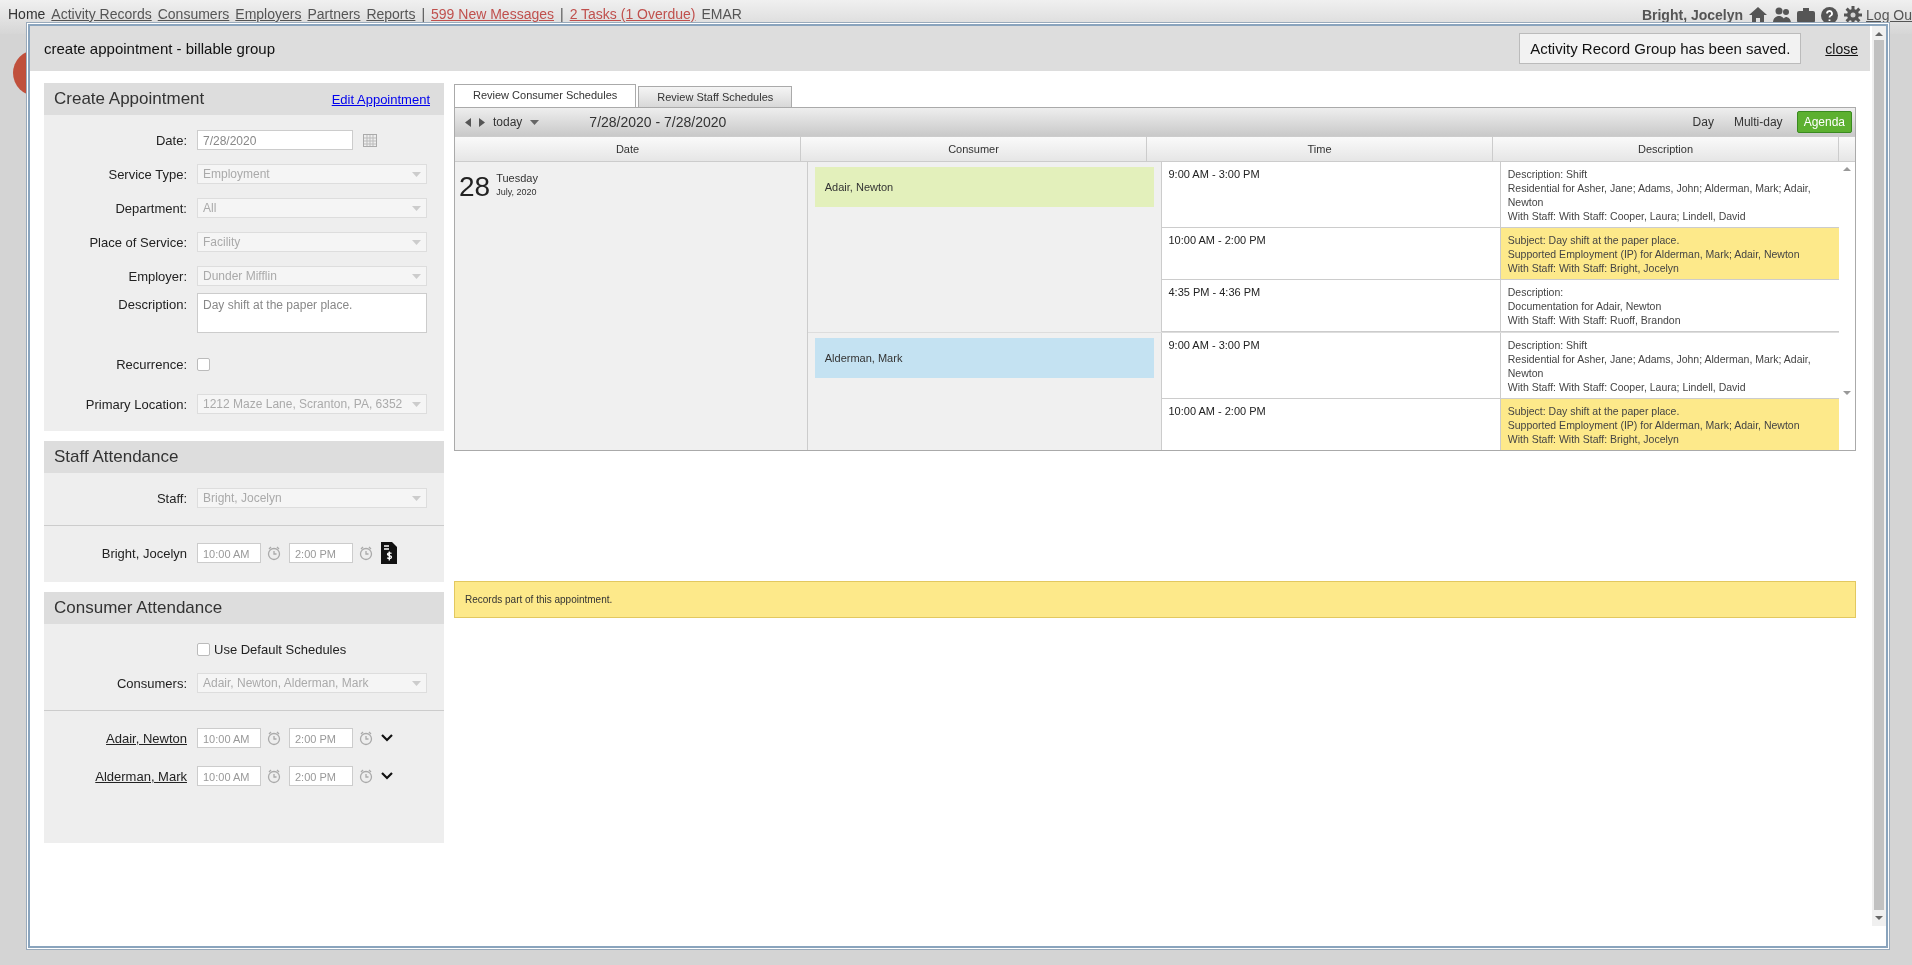  Describe the element at coordinates (715, 96) in the screenshot. I see `tab: Review Staff Schedules` at that location.